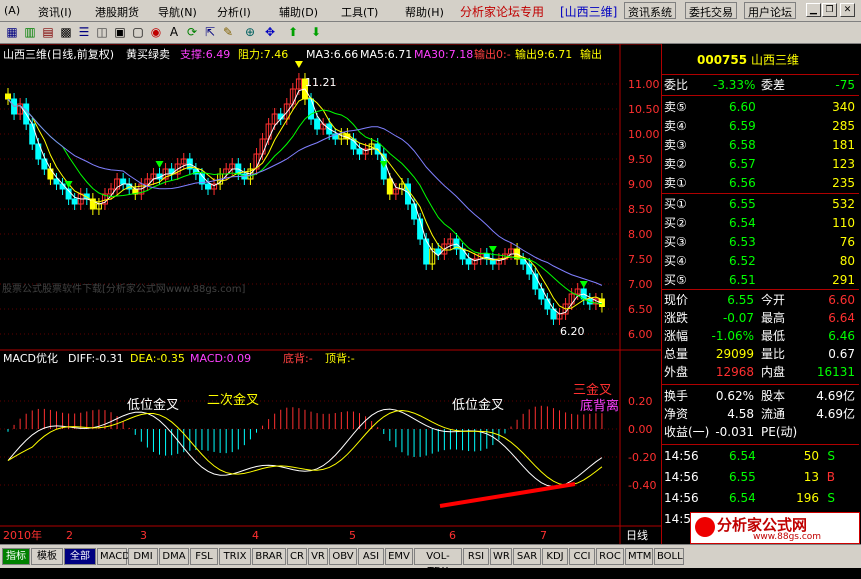 The image size is (861, 579). I want to click on indicator-tab: KDJ, so click(555, 556).